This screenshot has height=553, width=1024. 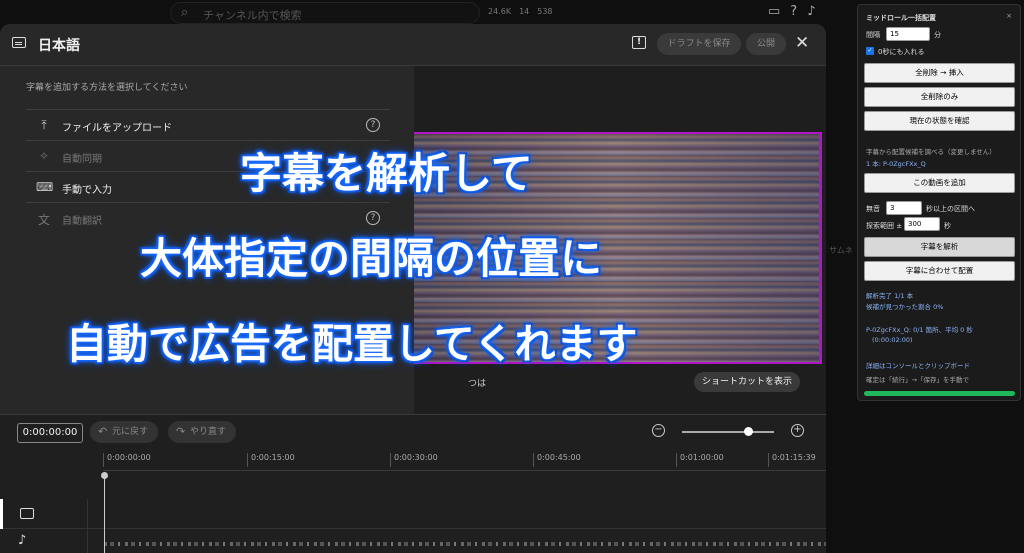 What do you see at coordinates (939, 183) in the screenshot?
I see `add-video-button: この動画を追加` at bounding box center [939, 183].